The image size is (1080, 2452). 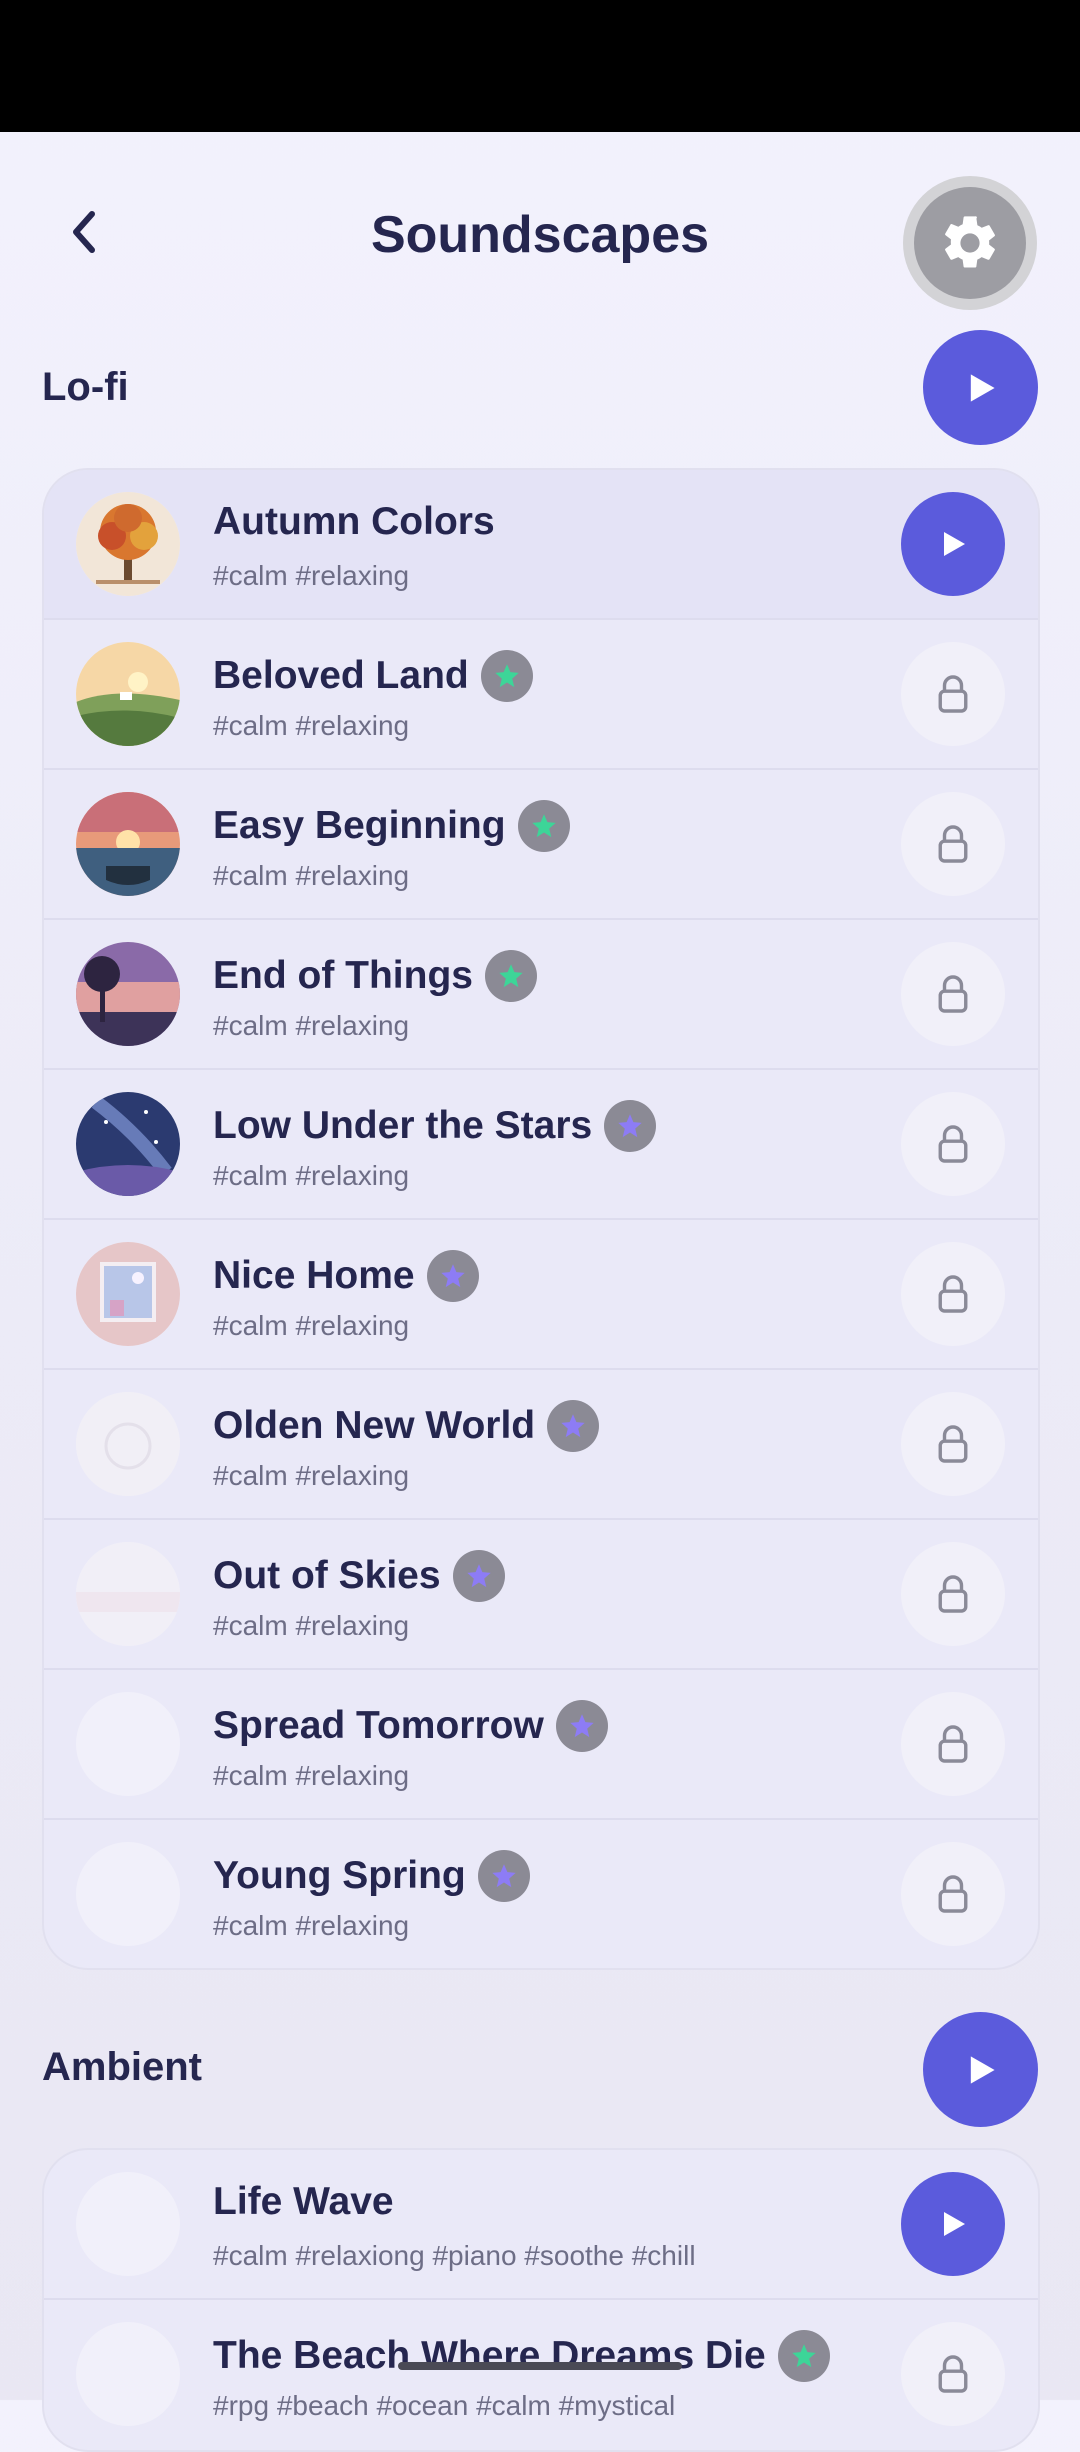 I want to click on track-title: Life Wave, so click(x=303, y=2201).